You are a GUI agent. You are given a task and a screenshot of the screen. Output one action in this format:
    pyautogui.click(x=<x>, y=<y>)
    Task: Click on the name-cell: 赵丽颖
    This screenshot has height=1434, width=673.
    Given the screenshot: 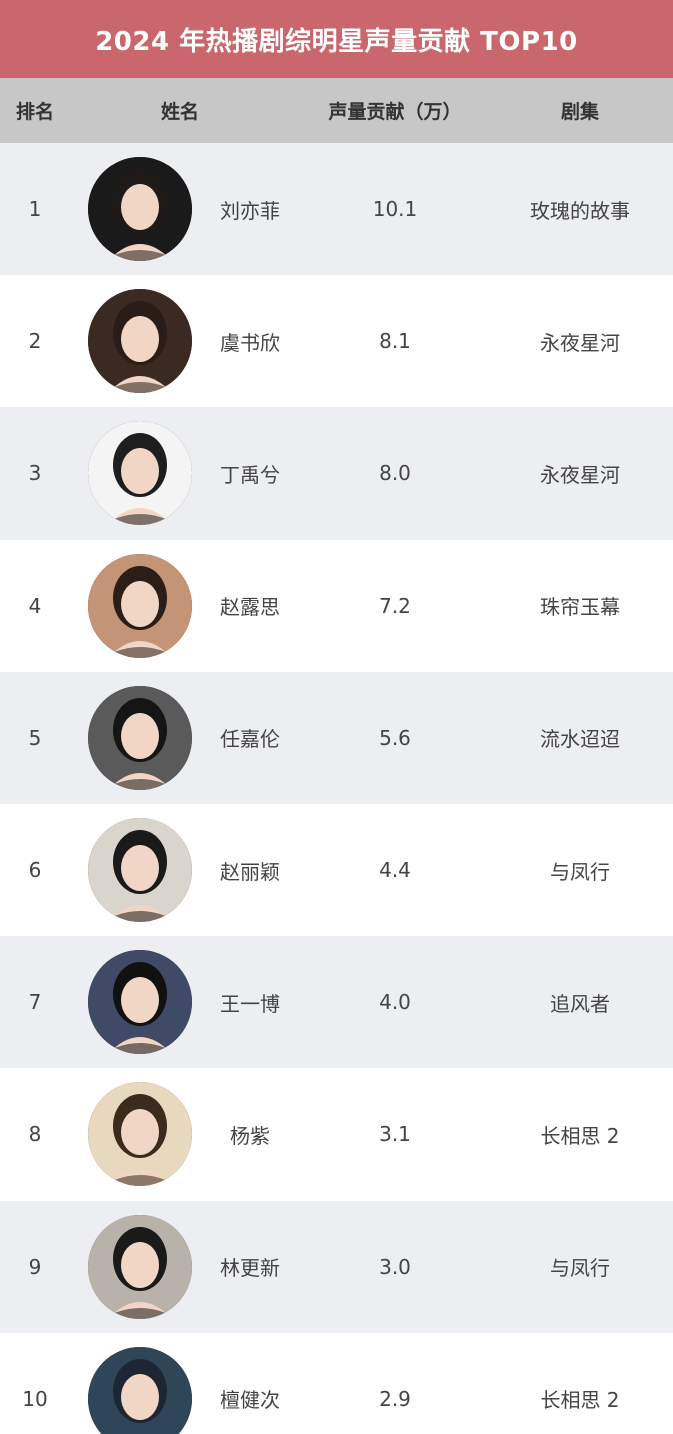 What is the action you would take?
    pyautogui.click(x=250, y=871)
    